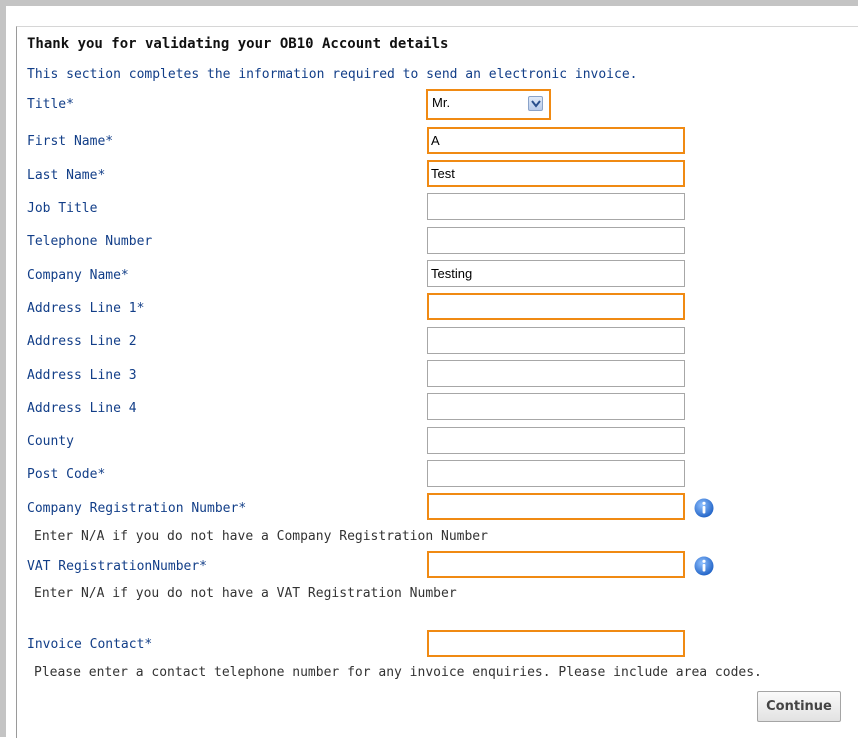 This screenshot has width=858, height=738. What do you see at coordinates (70, 141) in the screenshot?
I see `first-name-label: First Name*` at bounding box center [70, 141].